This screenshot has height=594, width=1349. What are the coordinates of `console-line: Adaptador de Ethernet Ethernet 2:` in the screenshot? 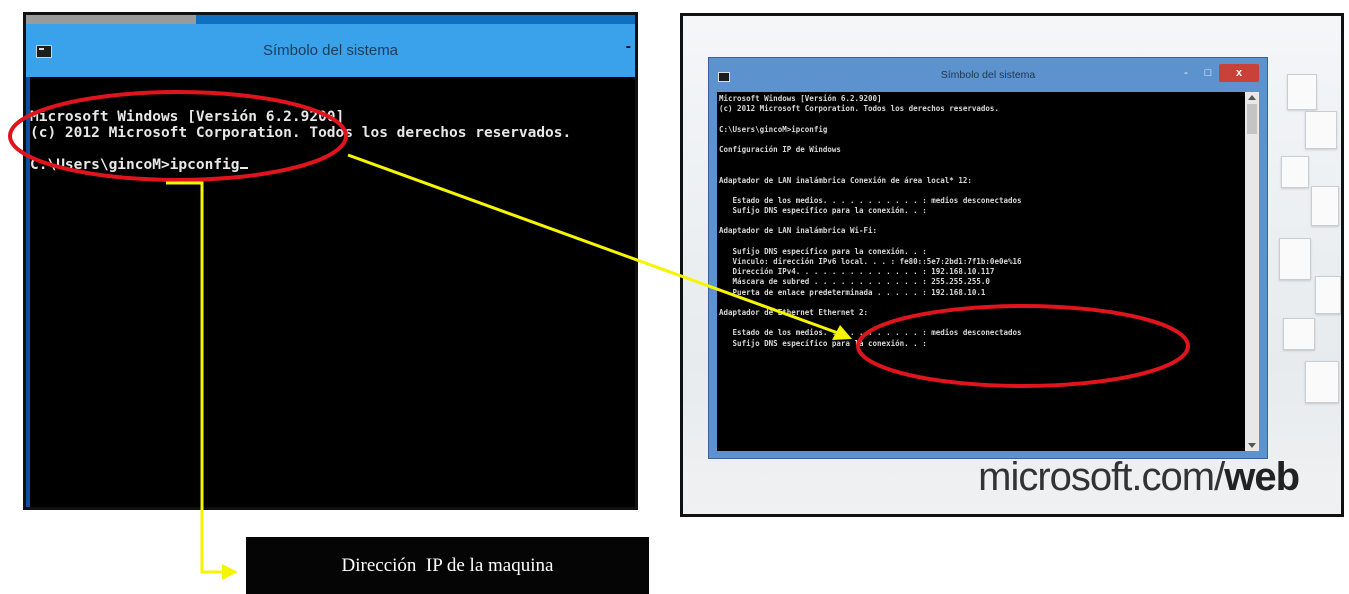 It's located at (794, 312).